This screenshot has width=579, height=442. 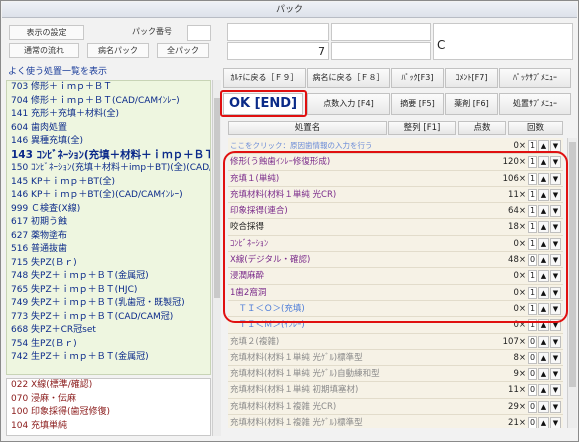 What do you see at coordinates (108, 291) in the screenshot?
I see `list-item: 765 失PZ＋ｉｍｐ＋ＢＴ(HJC)` at bounding box center [108, 291].